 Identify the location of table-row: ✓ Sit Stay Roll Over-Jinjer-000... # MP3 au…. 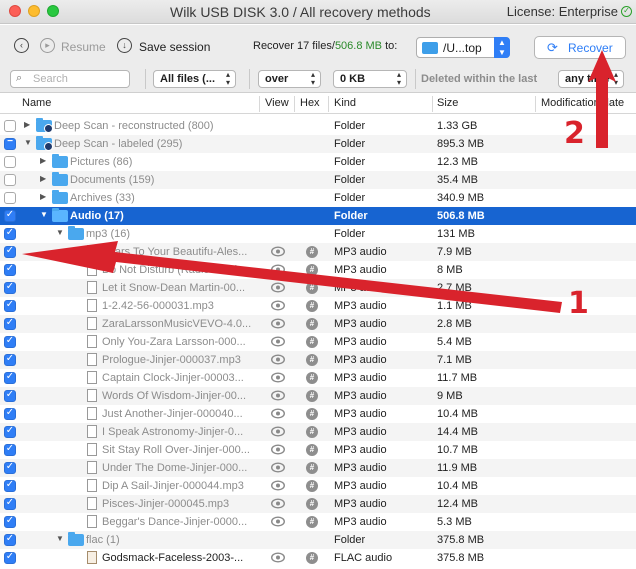
(318, 450).